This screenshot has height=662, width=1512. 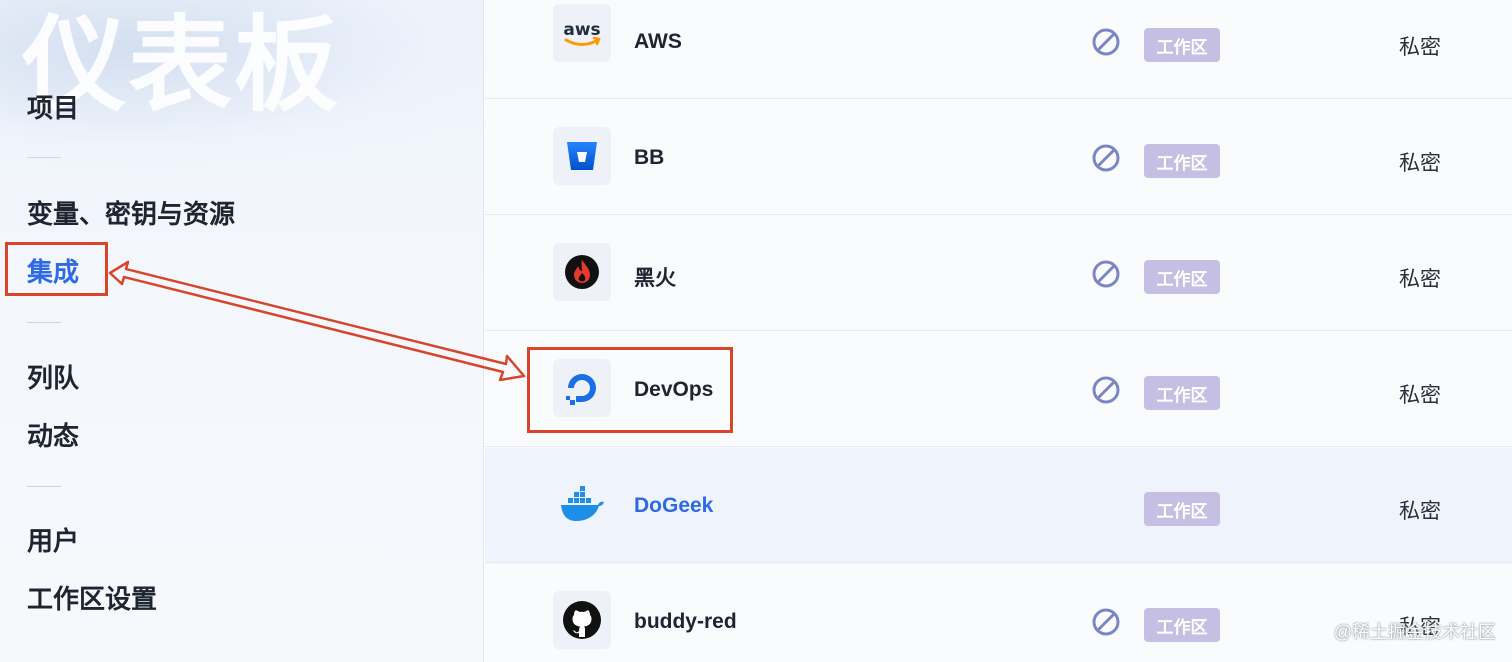 What do you see at coordinates (582, 272) in the screenshot?
I see `blackfire-icon` at bounding box center [582, 272].